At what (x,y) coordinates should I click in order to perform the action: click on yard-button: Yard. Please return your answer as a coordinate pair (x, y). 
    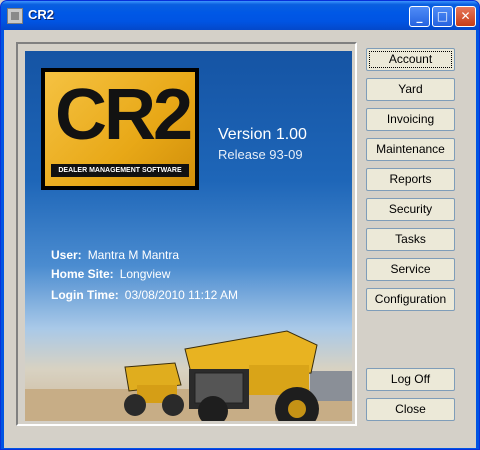
    Looking at the image, I should click on (410, 89).